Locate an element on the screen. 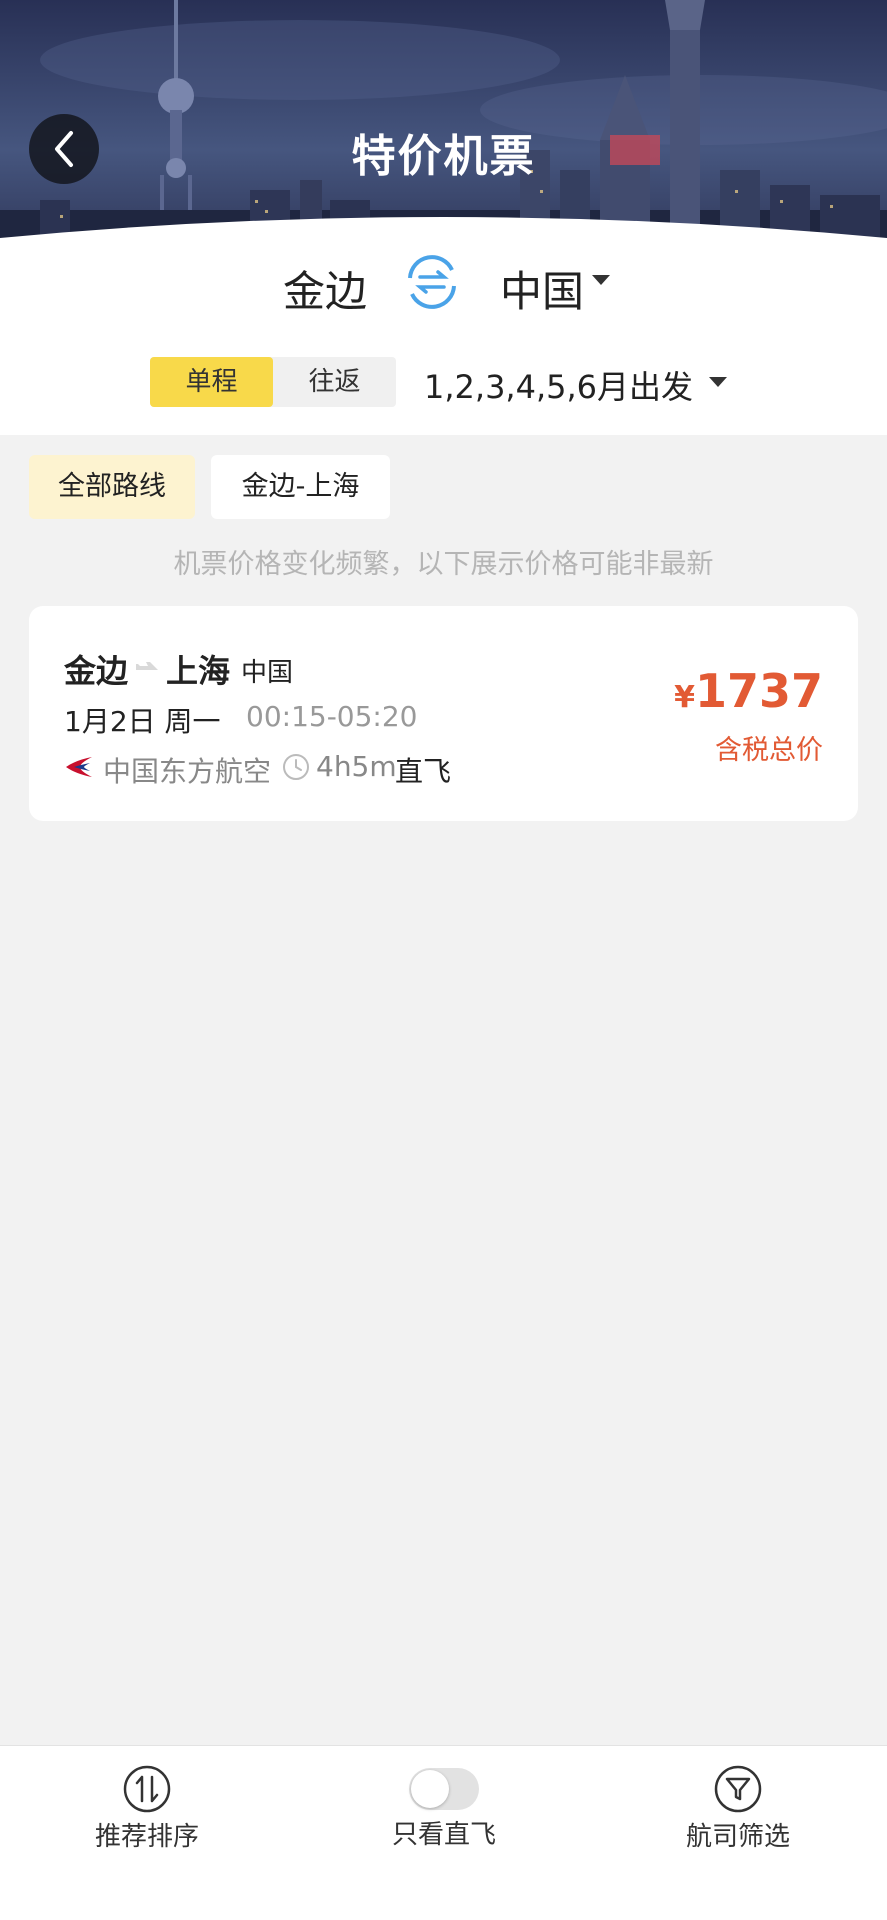 The image size is (887, 1920). page-title: 特价机票 is located at coordinates (443, 156).